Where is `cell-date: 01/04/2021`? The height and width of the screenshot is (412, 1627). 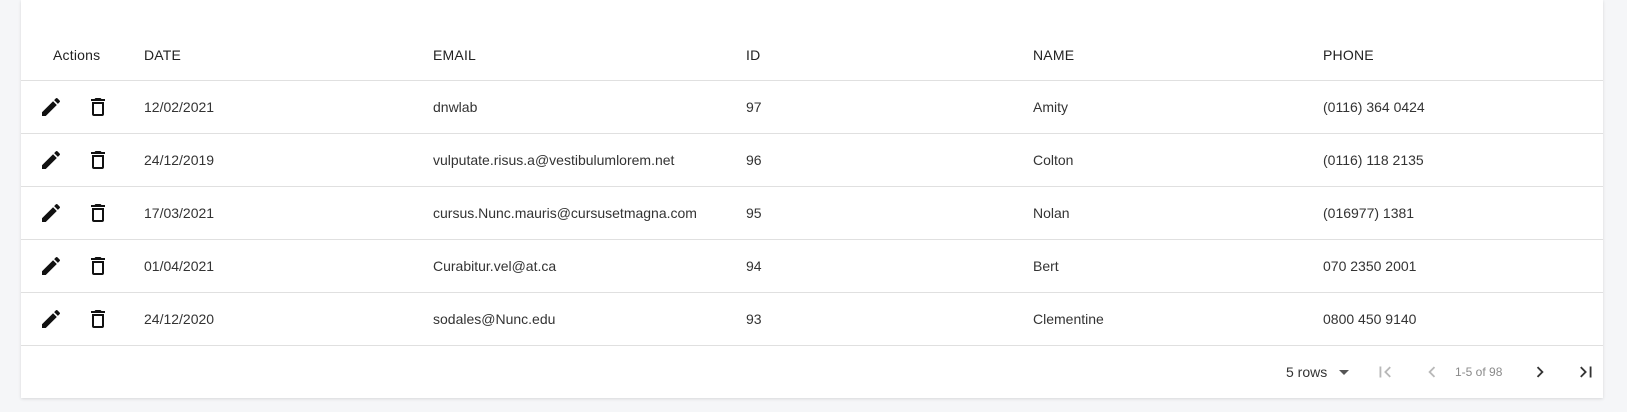 cell-date: 01/04/2021 is located at coordinates (179, 266).